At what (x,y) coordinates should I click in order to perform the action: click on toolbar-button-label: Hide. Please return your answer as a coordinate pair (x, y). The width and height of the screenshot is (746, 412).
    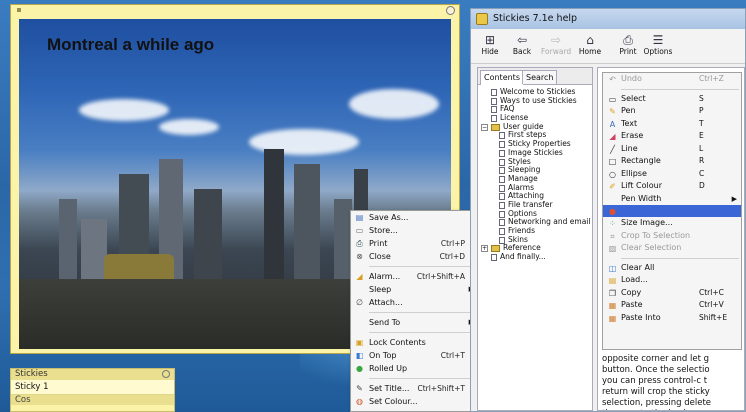
    Looking at the image, I should click on (490, 51).